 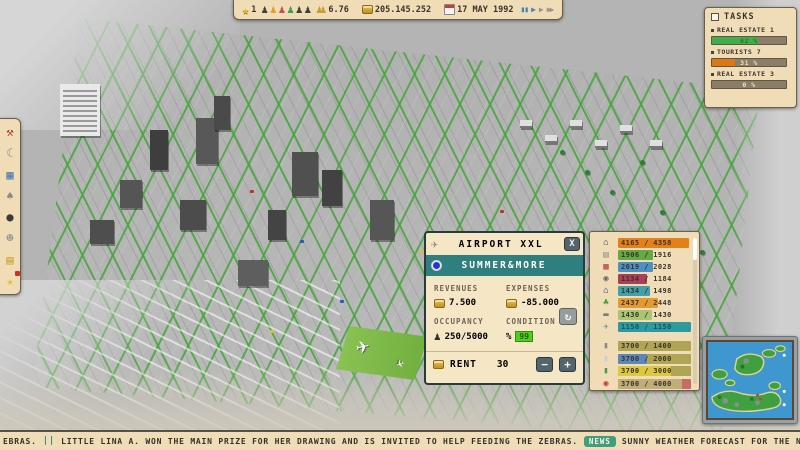 I want to click on satisfaction-rating: ♟ ♟ 6.76, so click(x=332, y=9).